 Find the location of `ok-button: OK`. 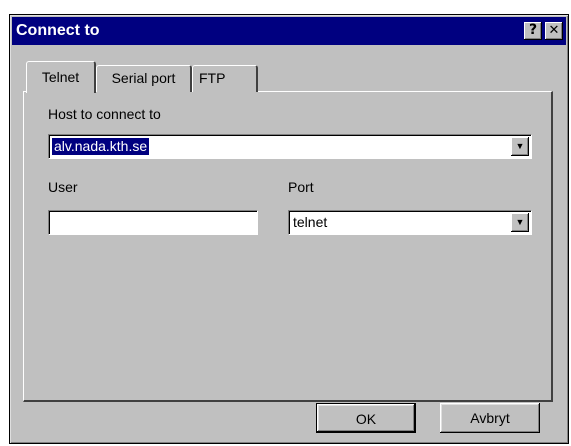

ok-button: OK is located at coordinates (366, 418).